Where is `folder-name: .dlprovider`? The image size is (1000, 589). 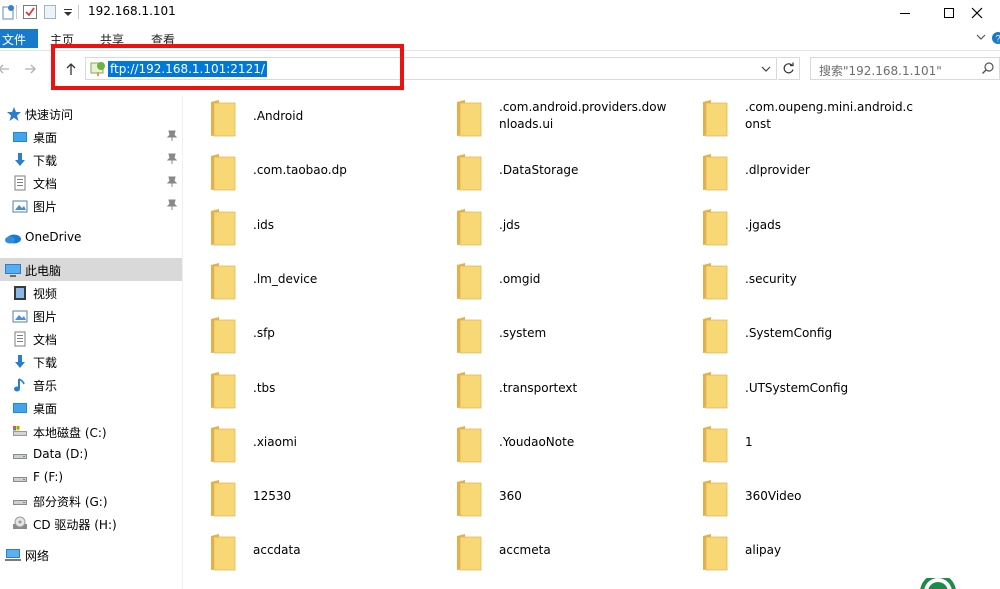 folder-name: .dlprovider is located at coordinates (777, 170).